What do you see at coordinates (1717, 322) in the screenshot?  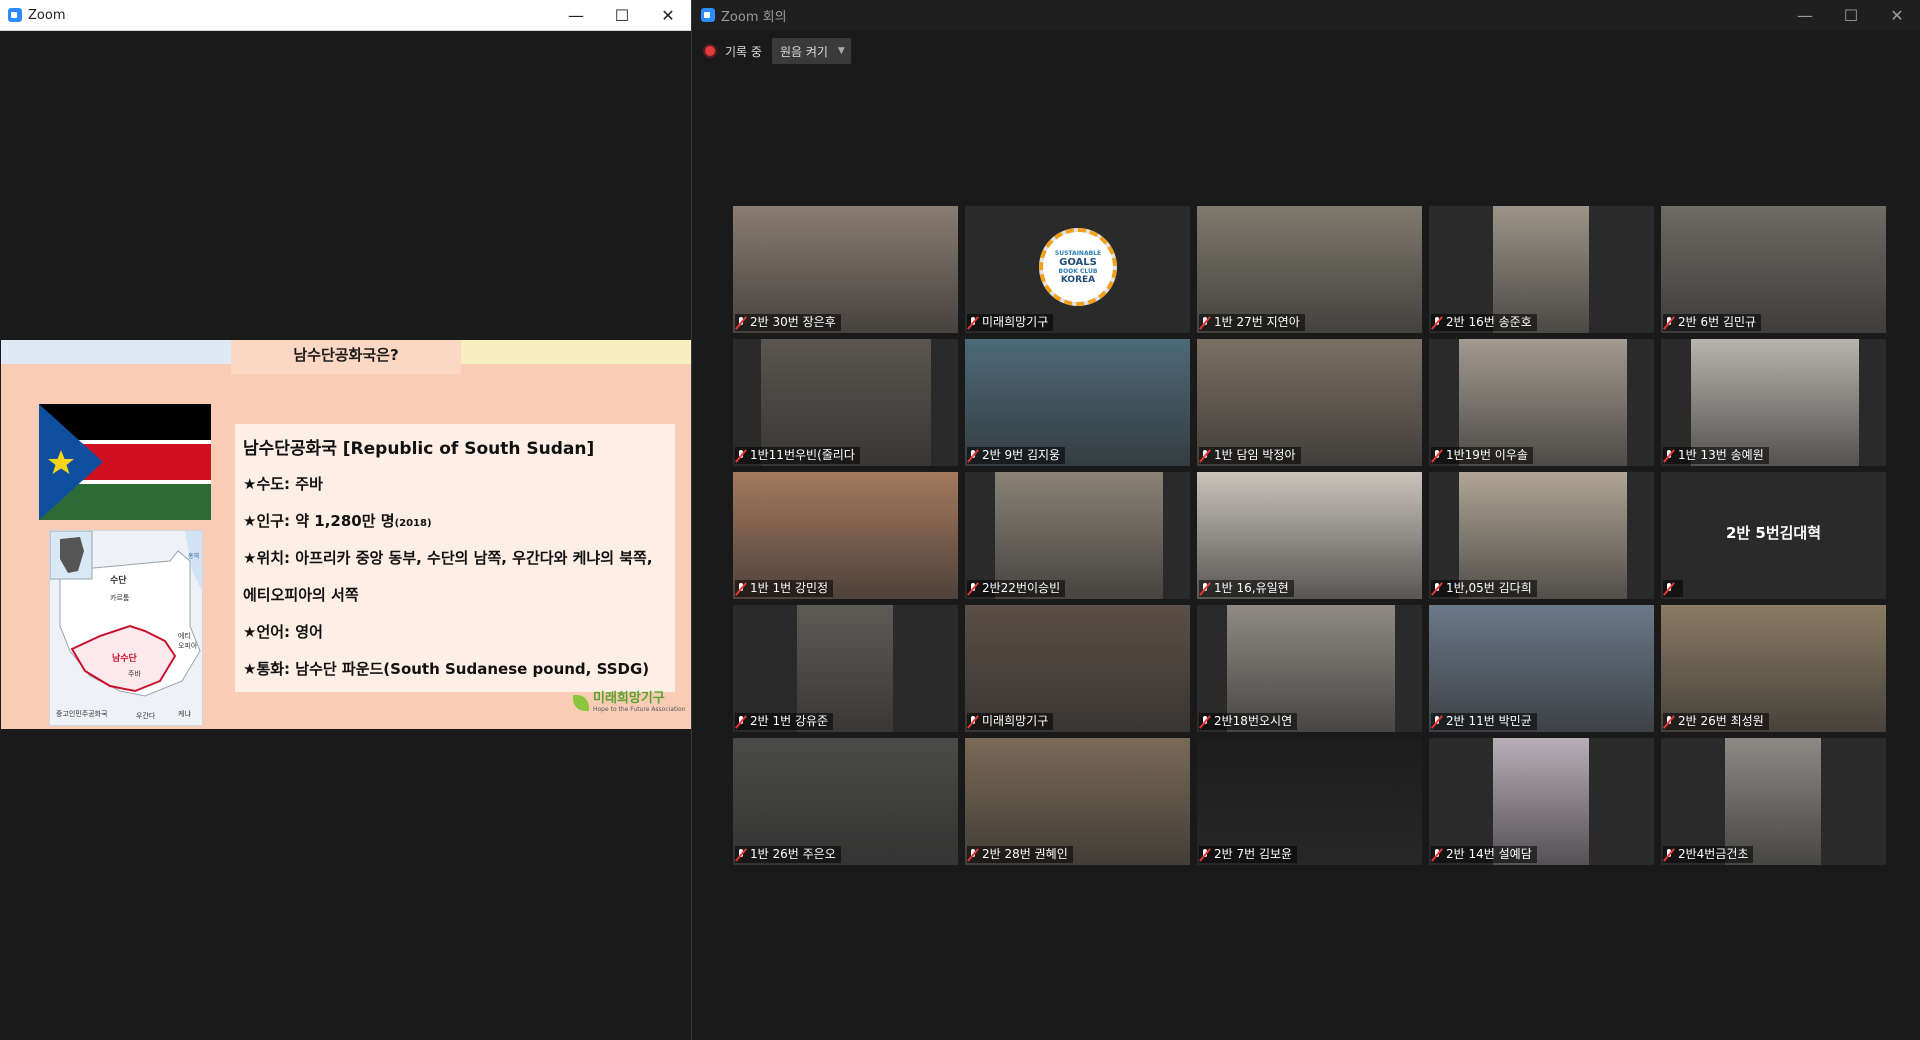 I see `participant-name: 2반 6번 김민규` at bounding box center [1717, 322].